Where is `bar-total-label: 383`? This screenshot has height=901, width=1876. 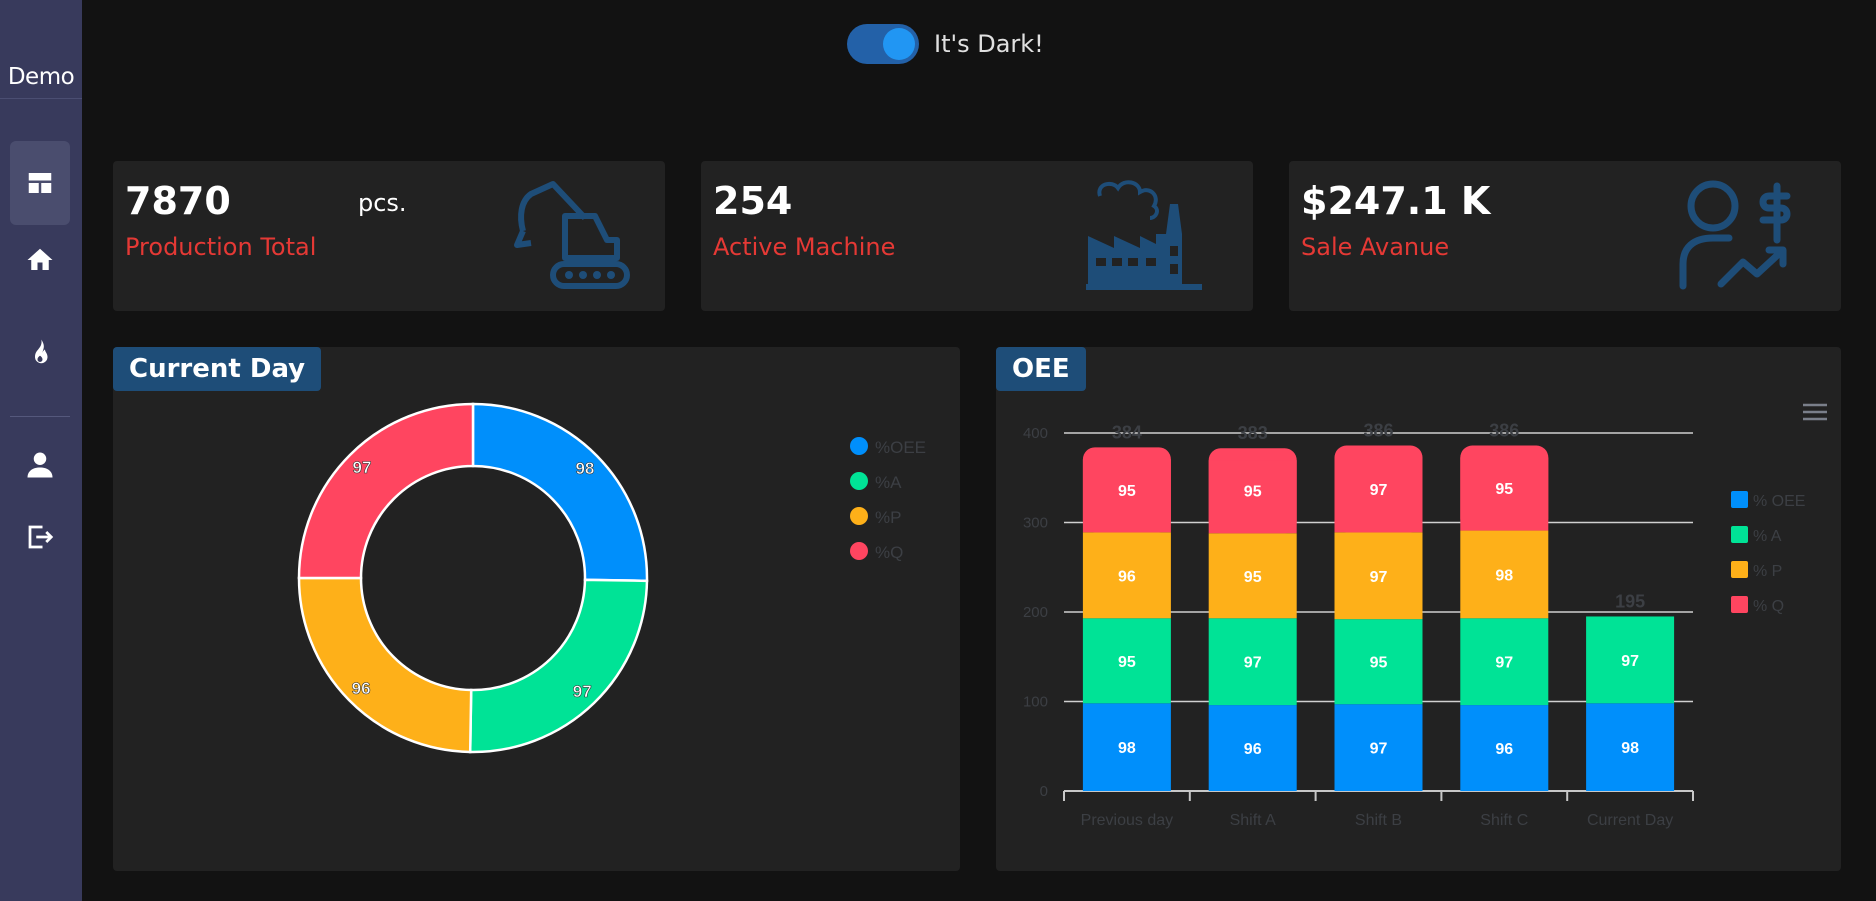
bar-total-label: 383 is located at coordinates (1253, 433).